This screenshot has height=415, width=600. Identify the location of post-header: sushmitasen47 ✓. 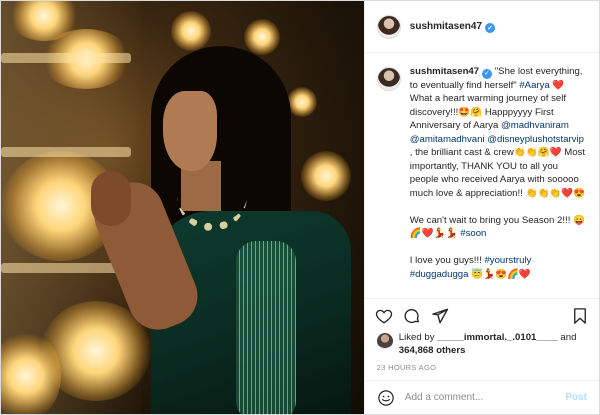
(481, 27).